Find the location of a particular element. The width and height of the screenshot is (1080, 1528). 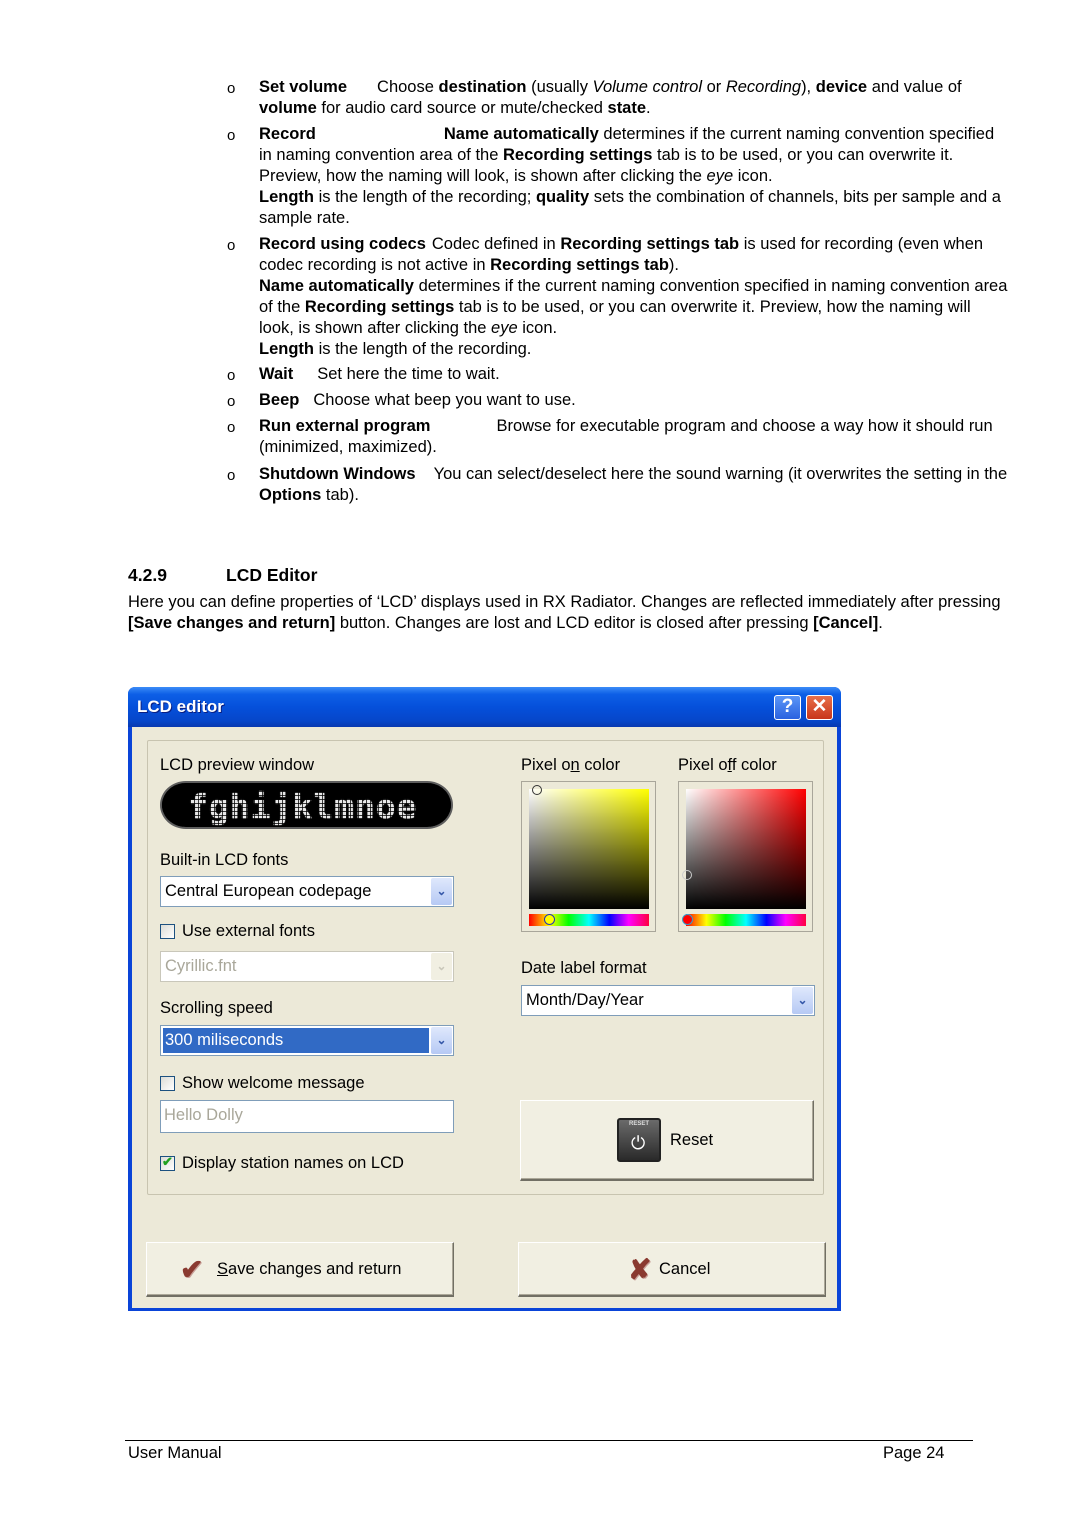

cancel-button: ✘ Cancel is located at coordinates (672, 1269).